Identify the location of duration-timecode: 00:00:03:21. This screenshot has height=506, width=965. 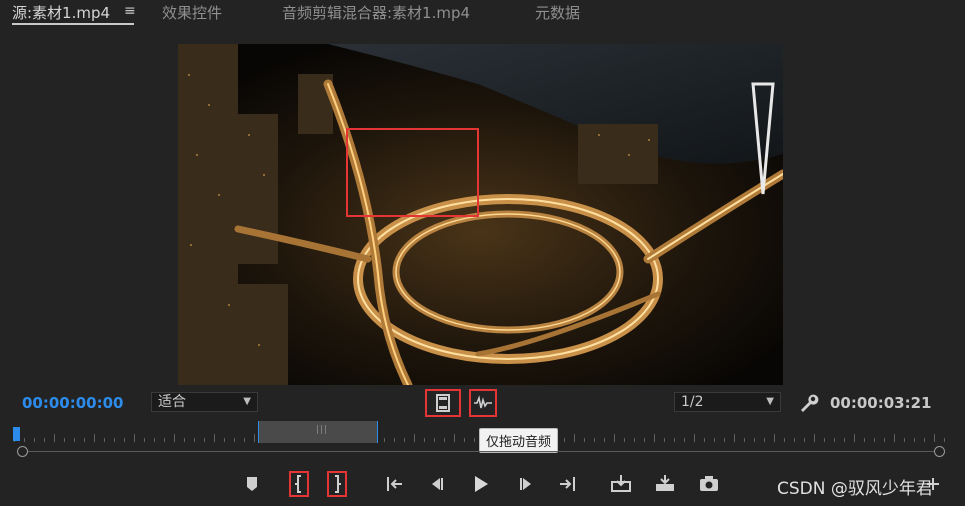
(881, 403).